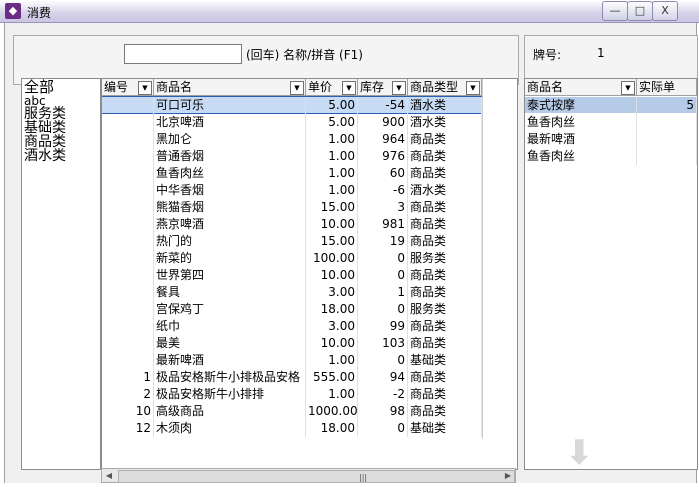  Describe the element at coordinates (128, 411) in the screenshot. I see `table-cell: 10` at that location.